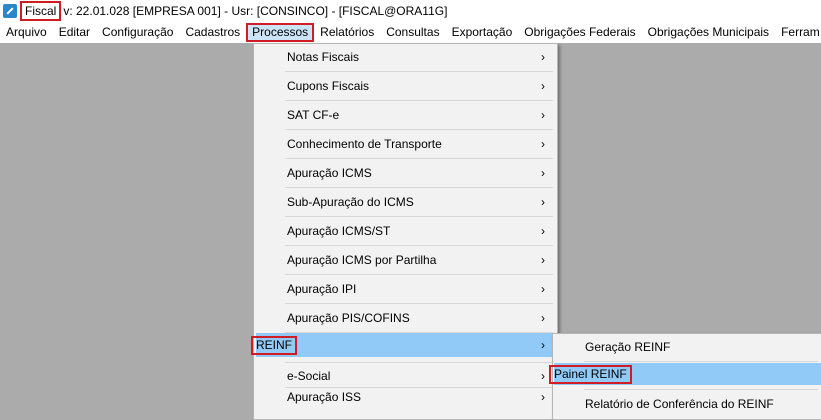 This screenshot has height=420, width=821. What do you see at coordinates (679, 404) in the screenshot?
I see `submenu-item-label: Relatório de Conferência do REINF` at bounding box center [679, 404].